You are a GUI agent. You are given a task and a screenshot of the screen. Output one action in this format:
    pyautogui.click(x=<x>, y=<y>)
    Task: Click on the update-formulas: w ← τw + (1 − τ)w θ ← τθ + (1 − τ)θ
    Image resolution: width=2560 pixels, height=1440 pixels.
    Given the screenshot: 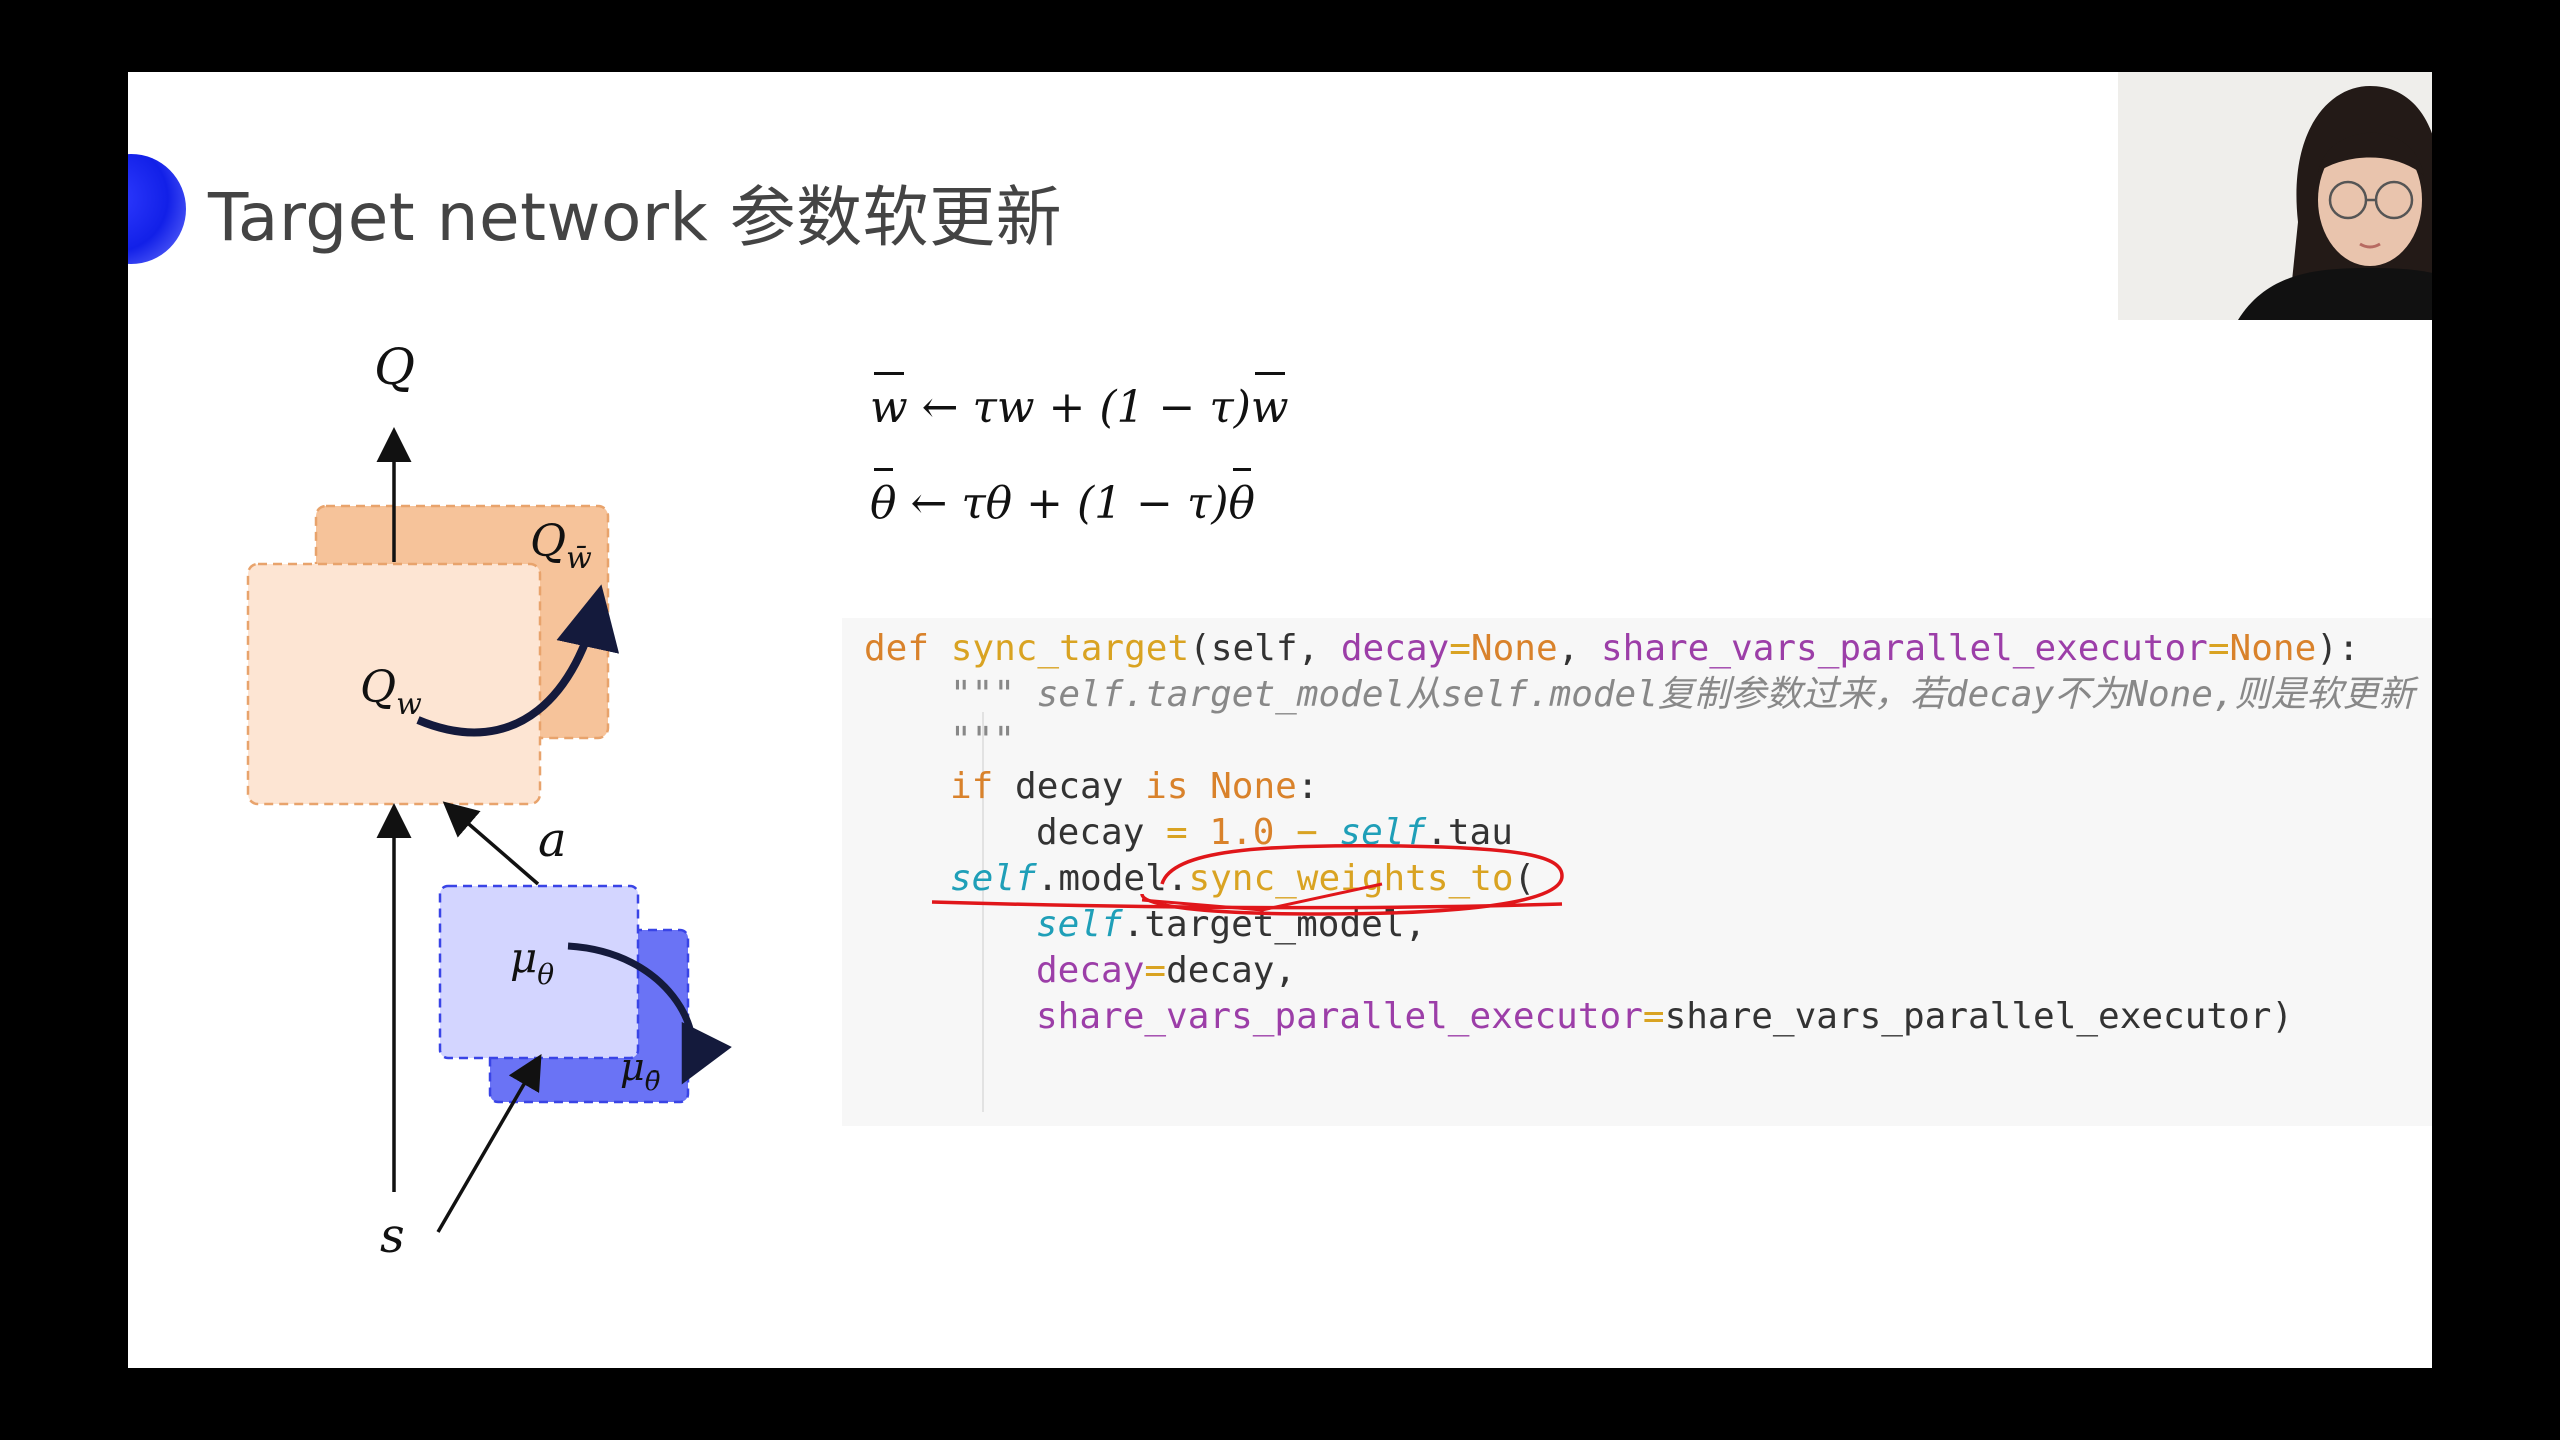 What is the action you would take?
    pyautogui.click(x=1079, y=456)
    